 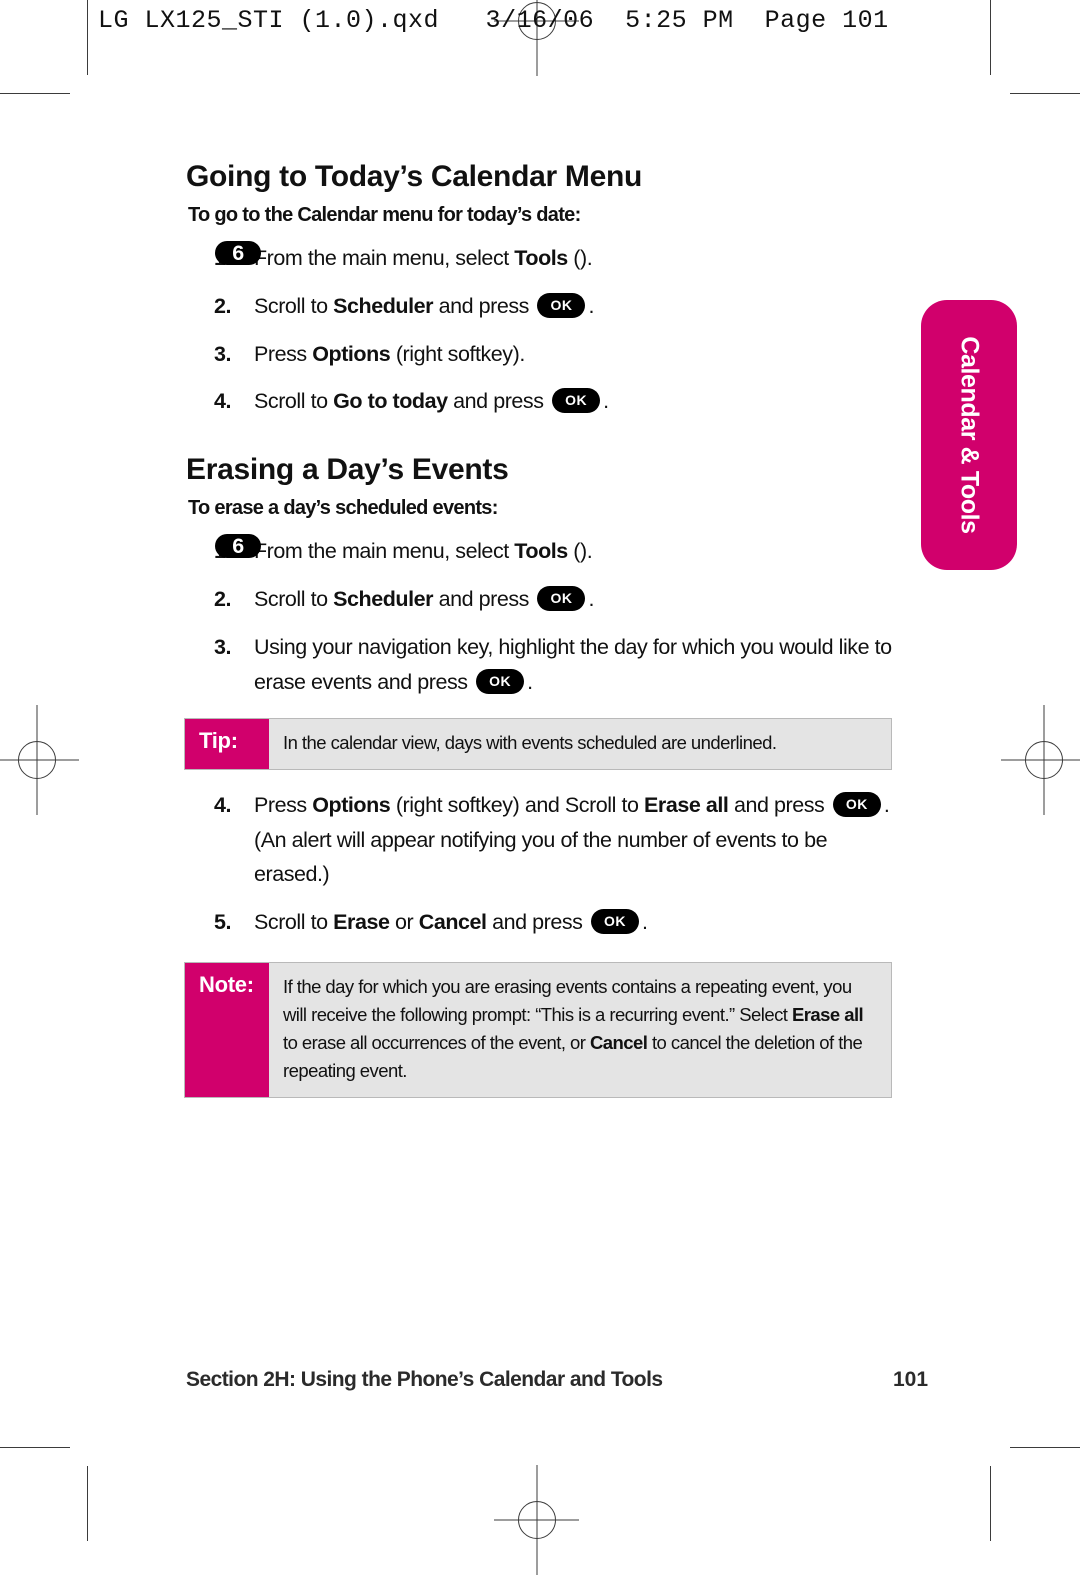 What do you see at coordinates (451, 922) in the screenshot?
I see `step-text: Scroll to Erase or Cancel and press OK.` at bounding box center [451, 922].